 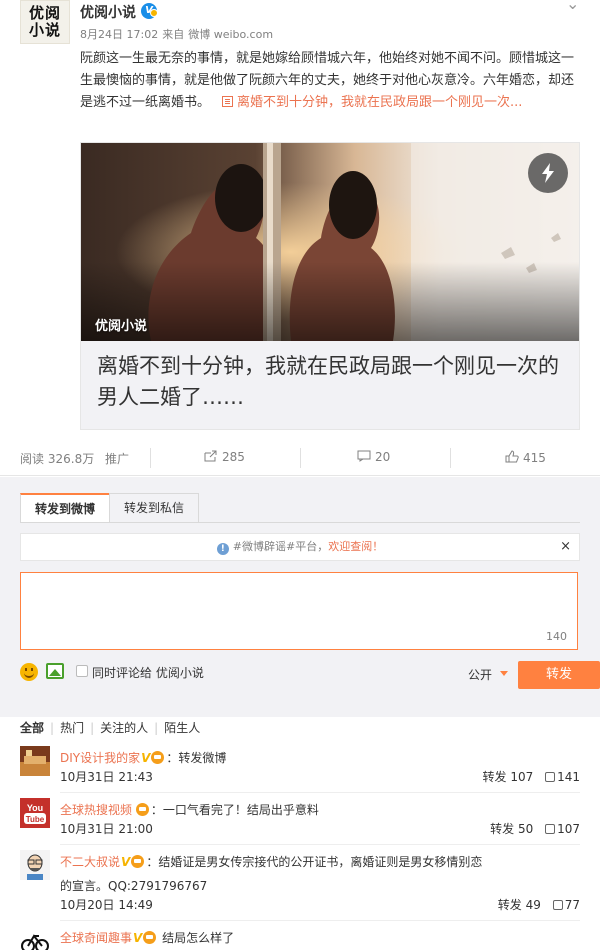 What do you see at coordinates (504, 673) in the screenshot?
I see `chevron-down-icon` at bounding box center [504, 673].